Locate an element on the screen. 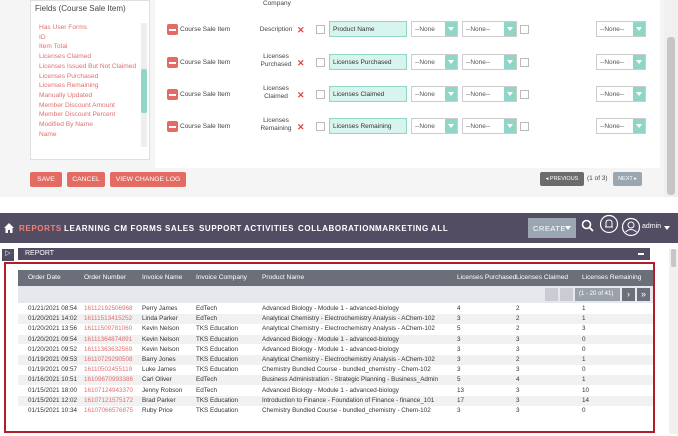  report-header: REPORT is located at coordinates (334, 254).